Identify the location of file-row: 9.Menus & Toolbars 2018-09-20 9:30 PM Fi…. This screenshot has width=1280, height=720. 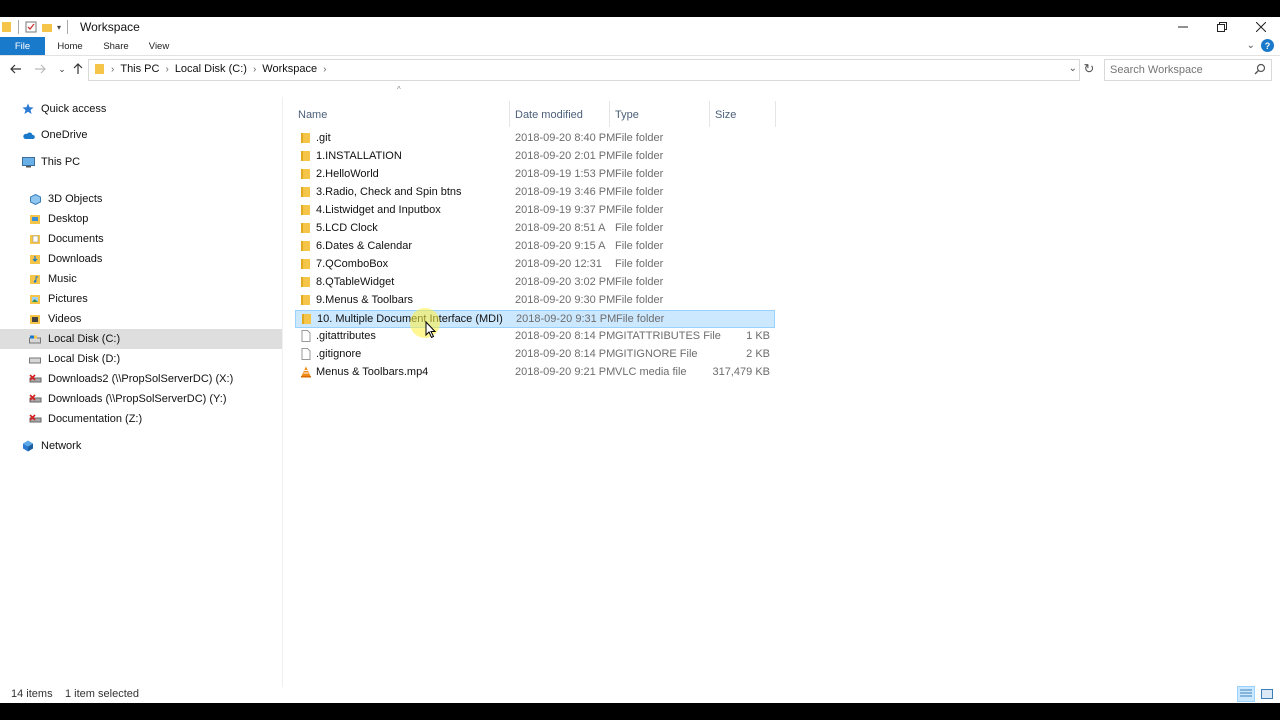
(535, 301).